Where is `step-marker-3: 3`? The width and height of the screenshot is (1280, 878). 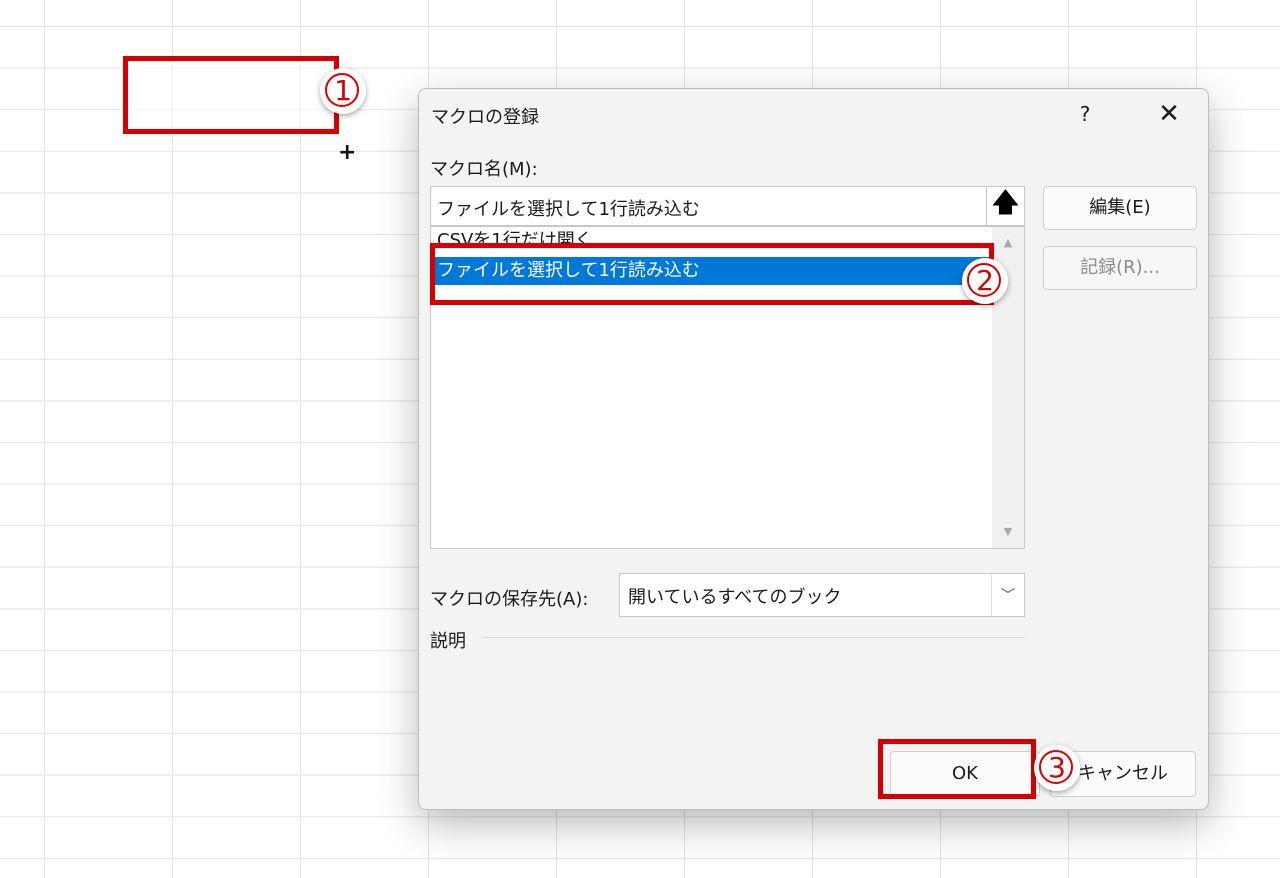 step-marker-3: 3 is located at coordinates (1057, 768).